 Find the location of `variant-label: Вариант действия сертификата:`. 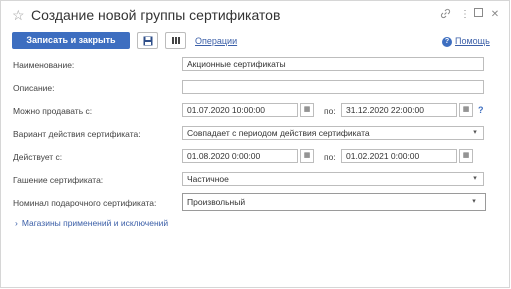

variant-label: Вариант действия сертификата: is located at coordinates (77, 134).